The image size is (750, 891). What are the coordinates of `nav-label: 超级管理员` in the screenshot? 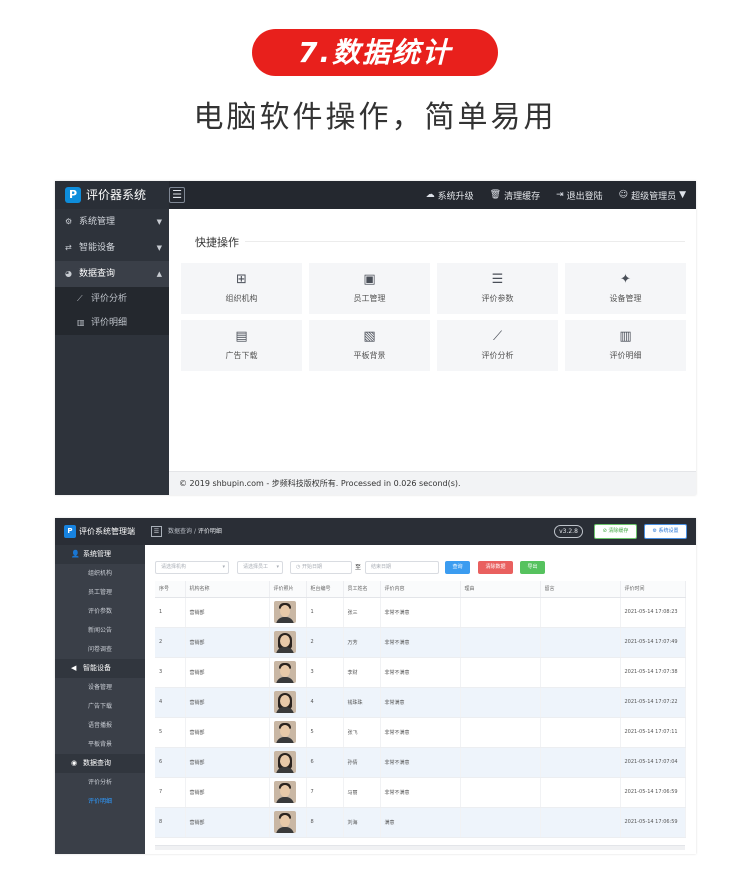 It's located at (654, 196).